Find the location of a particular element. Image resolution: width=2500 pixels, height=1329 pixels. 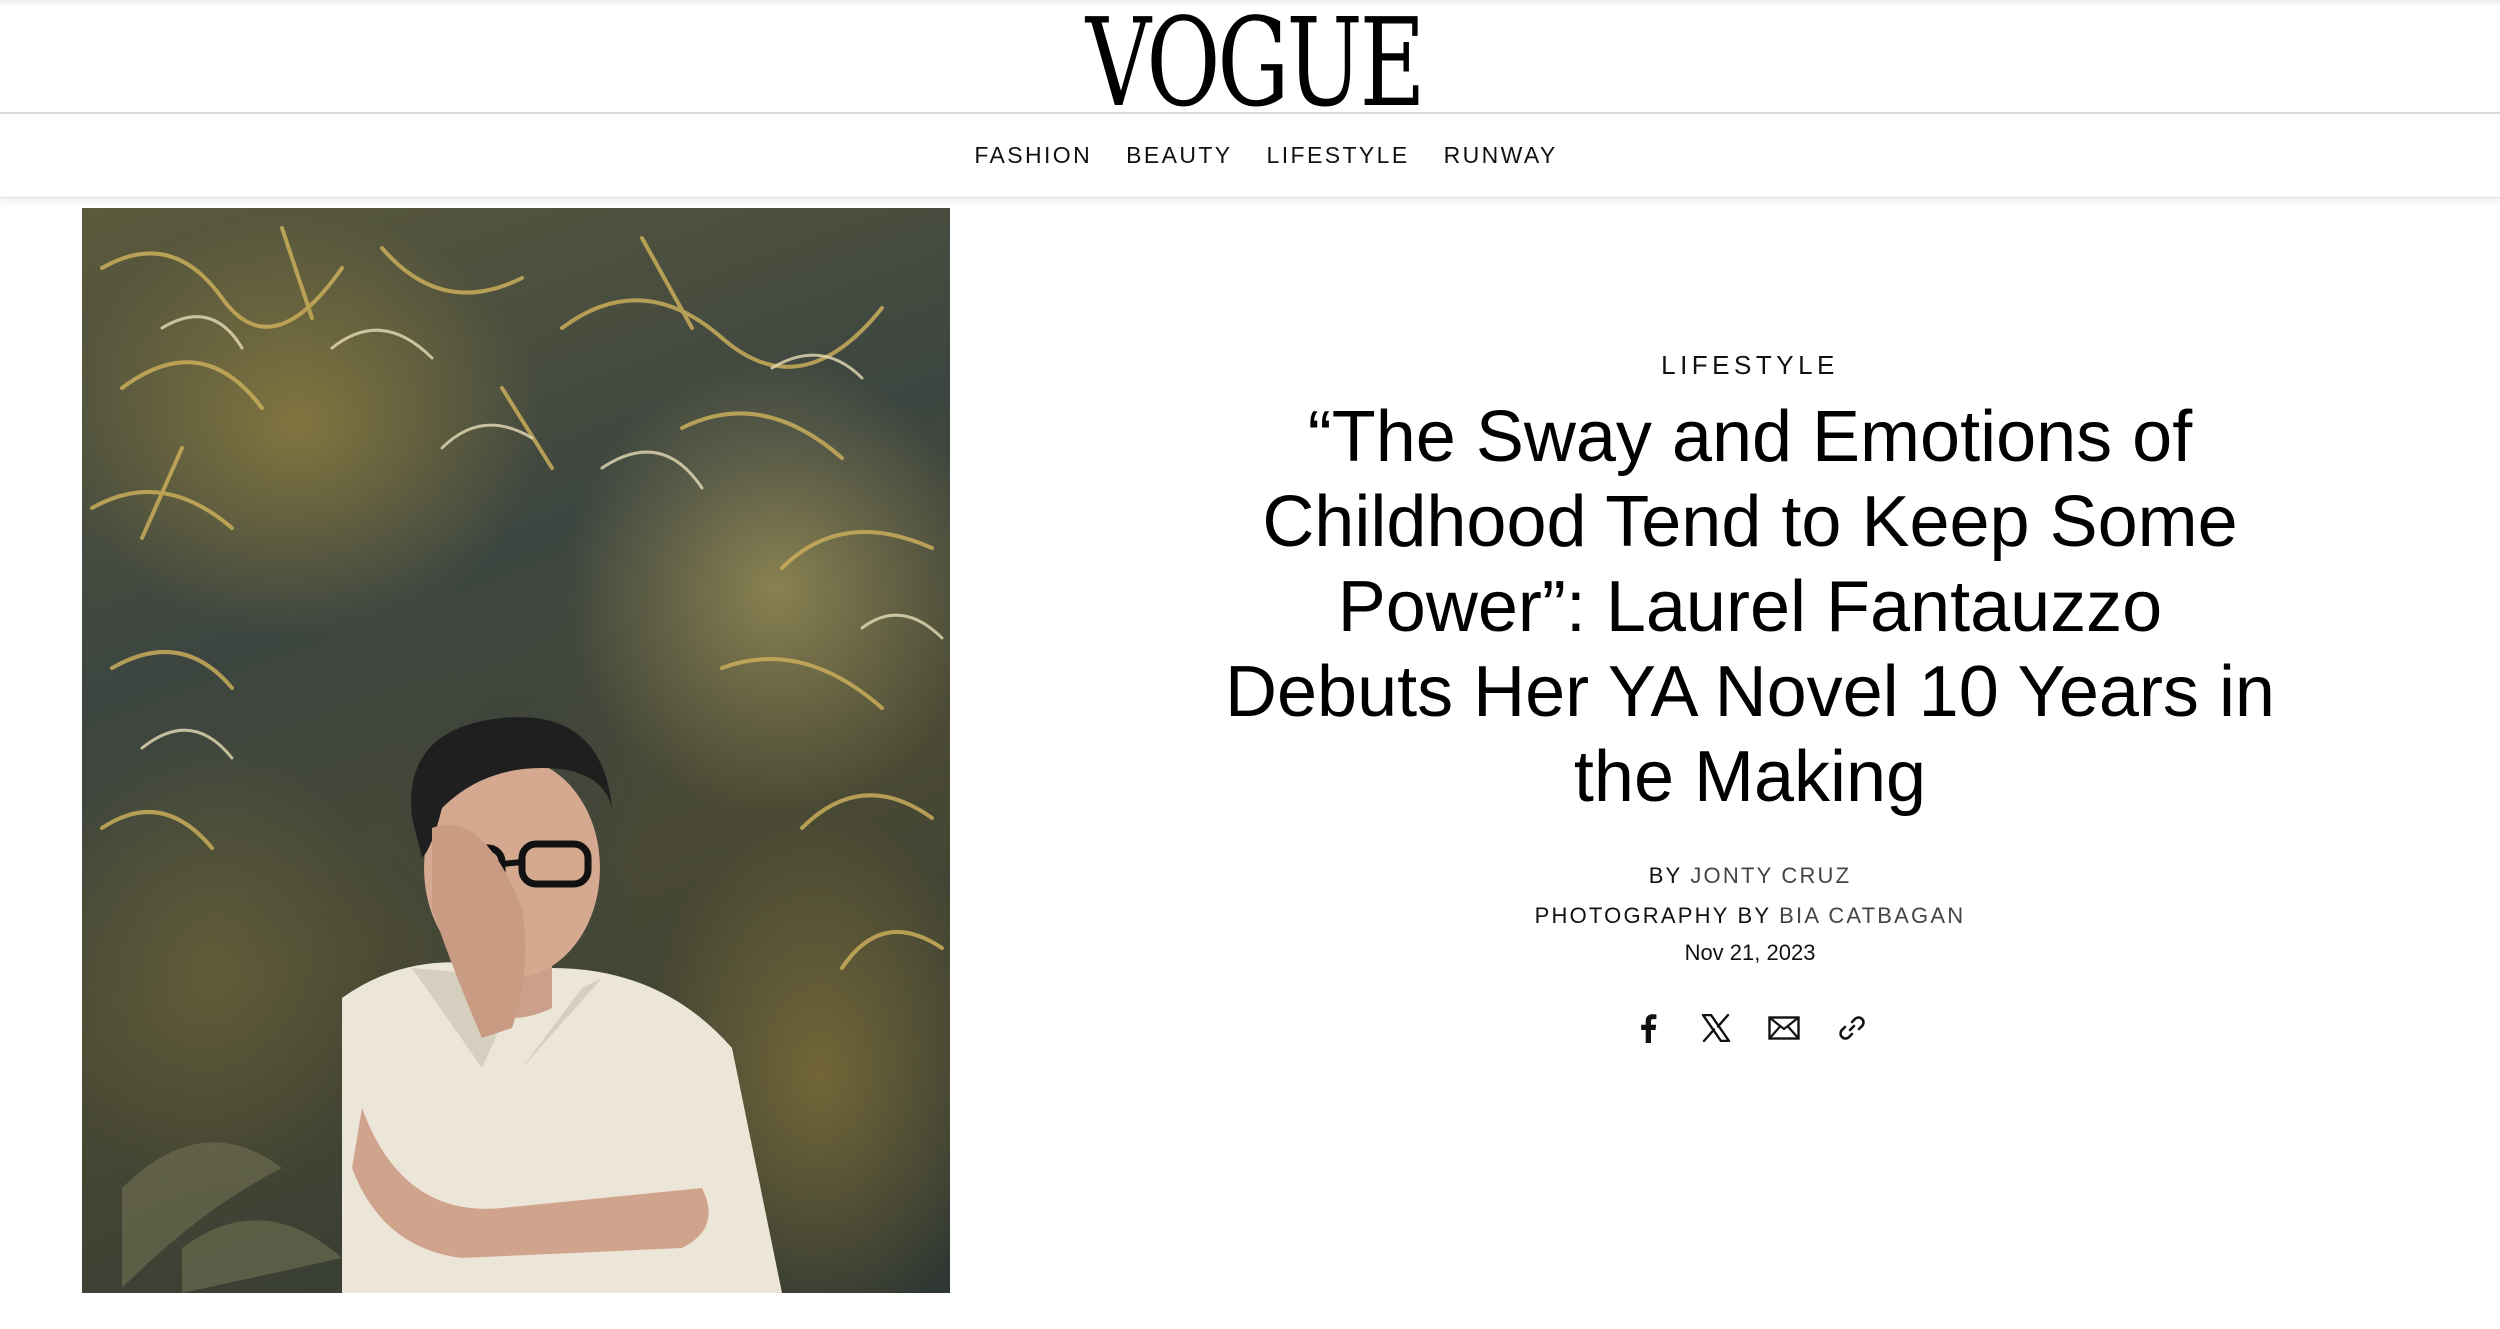

link-icon is located at coordinates (1852, 1028).